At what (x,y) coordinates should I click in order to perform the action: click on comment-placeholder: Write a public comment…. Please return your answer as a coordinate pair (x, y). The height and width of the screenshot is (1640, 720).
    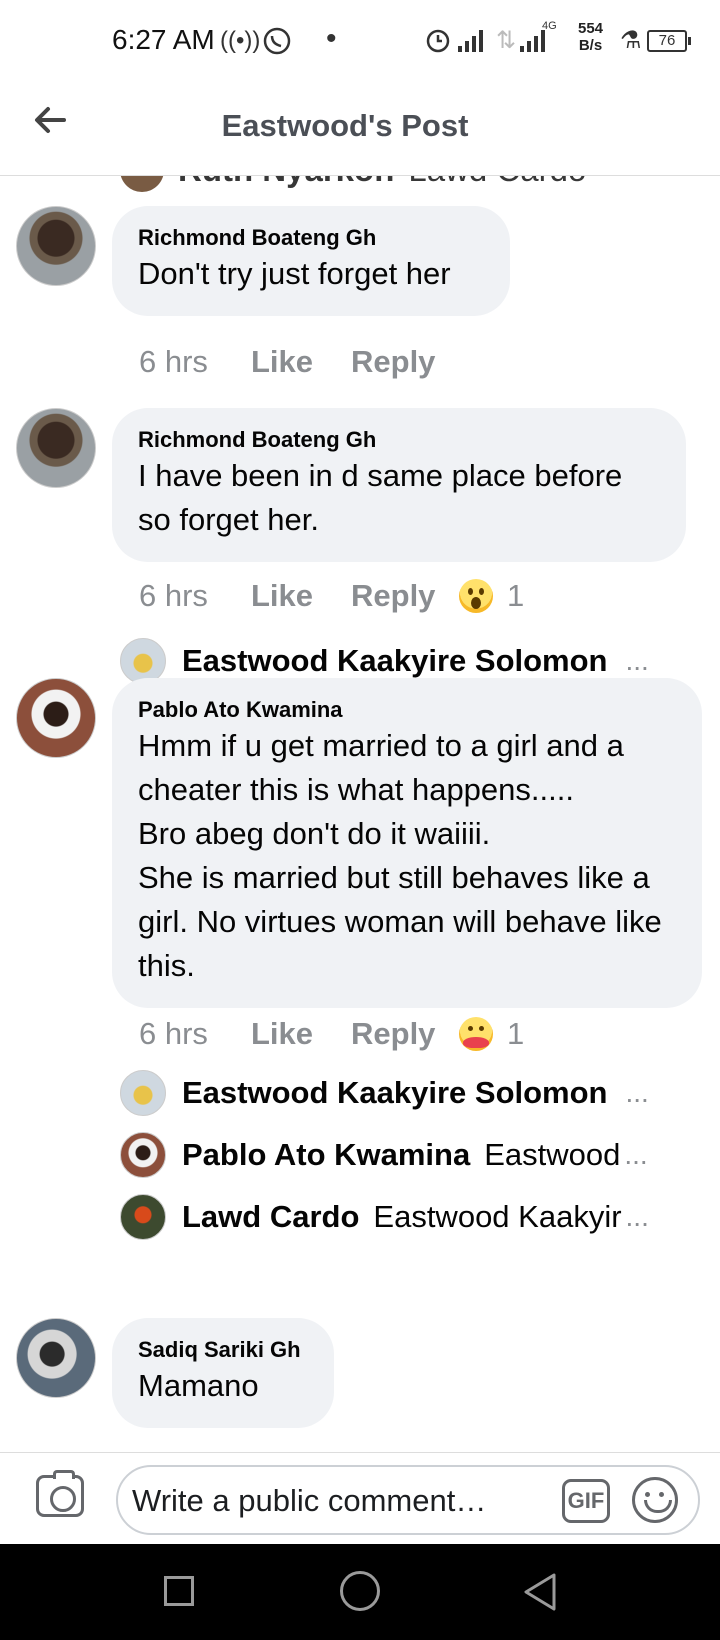
    Looking at the image, I should click on (309, 1500).